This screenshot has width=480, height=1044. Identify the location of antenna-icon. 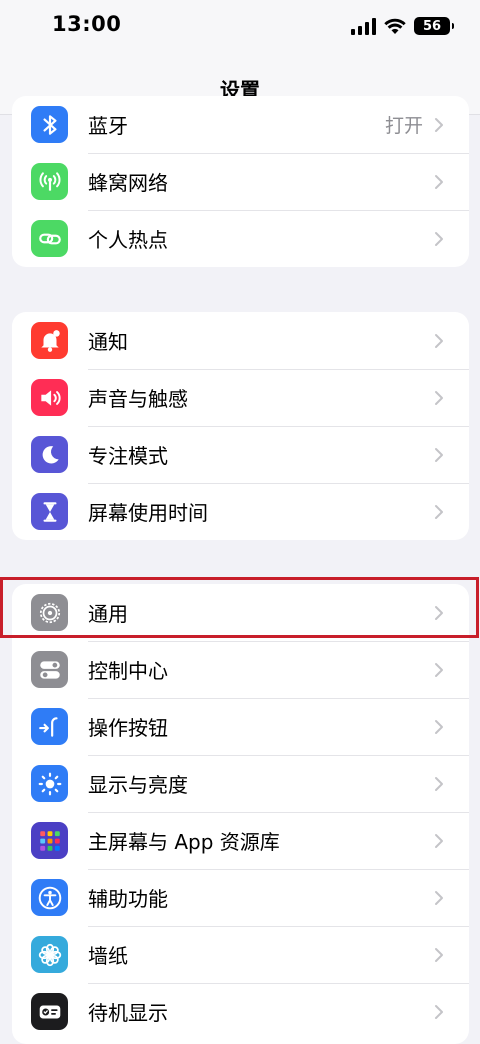
(49, 181).